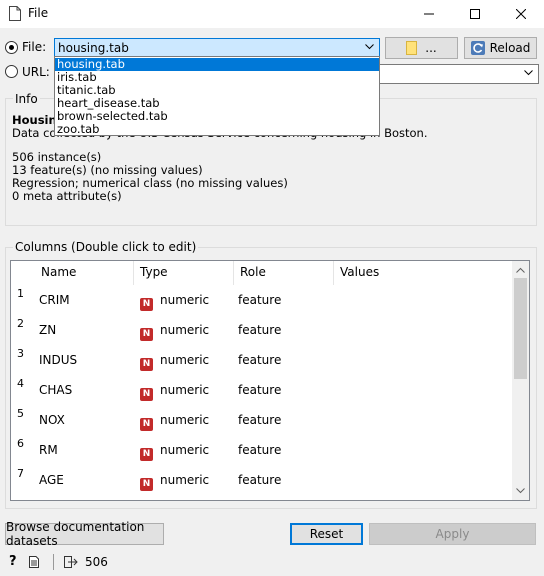 The height and width of the screenshot is (576, 544). What do you see at coordinates (84, 534) in the screenshot?
I see `browse-docs-button: Browse documentation datasets` at bounding box center [84, 534].